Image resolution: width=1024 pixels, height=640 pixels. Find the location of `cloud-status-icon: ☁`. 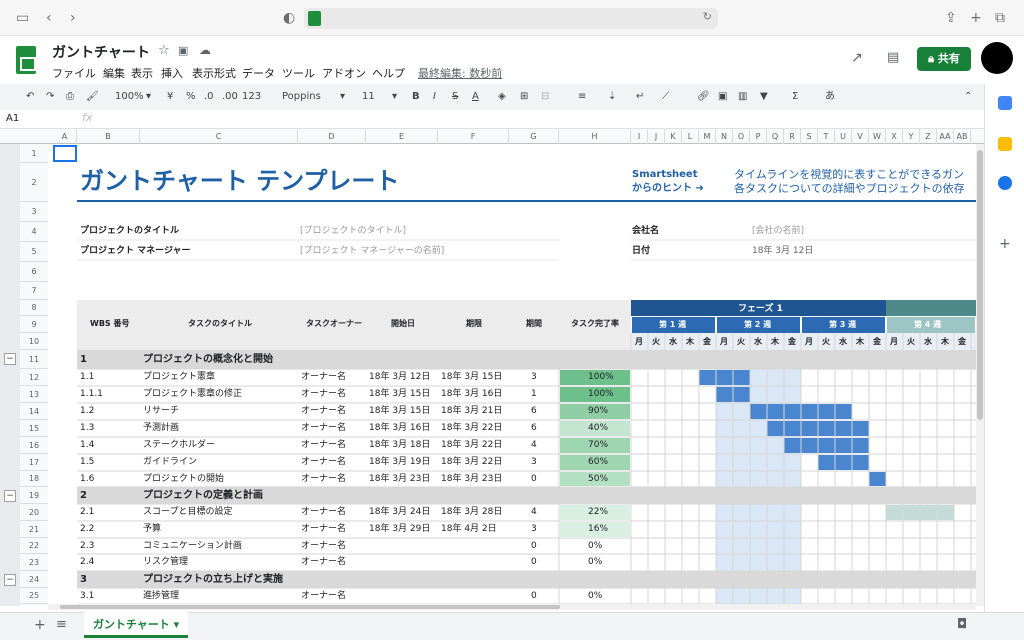

cloud-status-icon: ☁ is located at coordinates (205, 50).